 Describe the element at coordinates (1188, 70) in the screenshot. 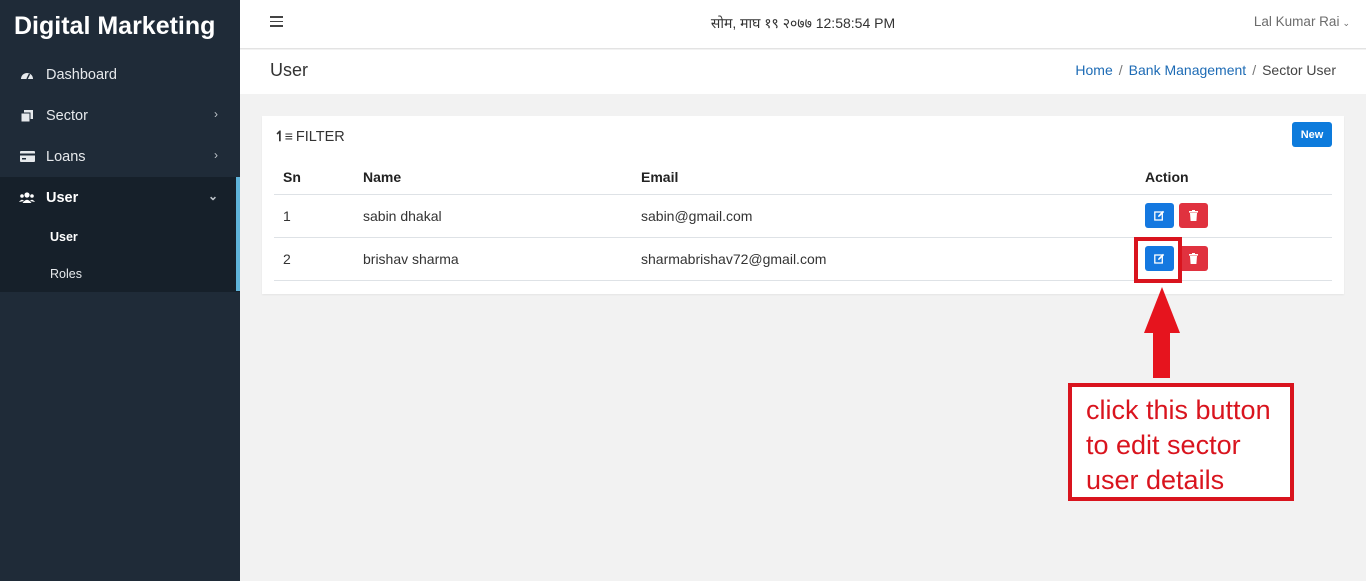

I see `breadcrumb-bank-management: Bank Management` at that location.